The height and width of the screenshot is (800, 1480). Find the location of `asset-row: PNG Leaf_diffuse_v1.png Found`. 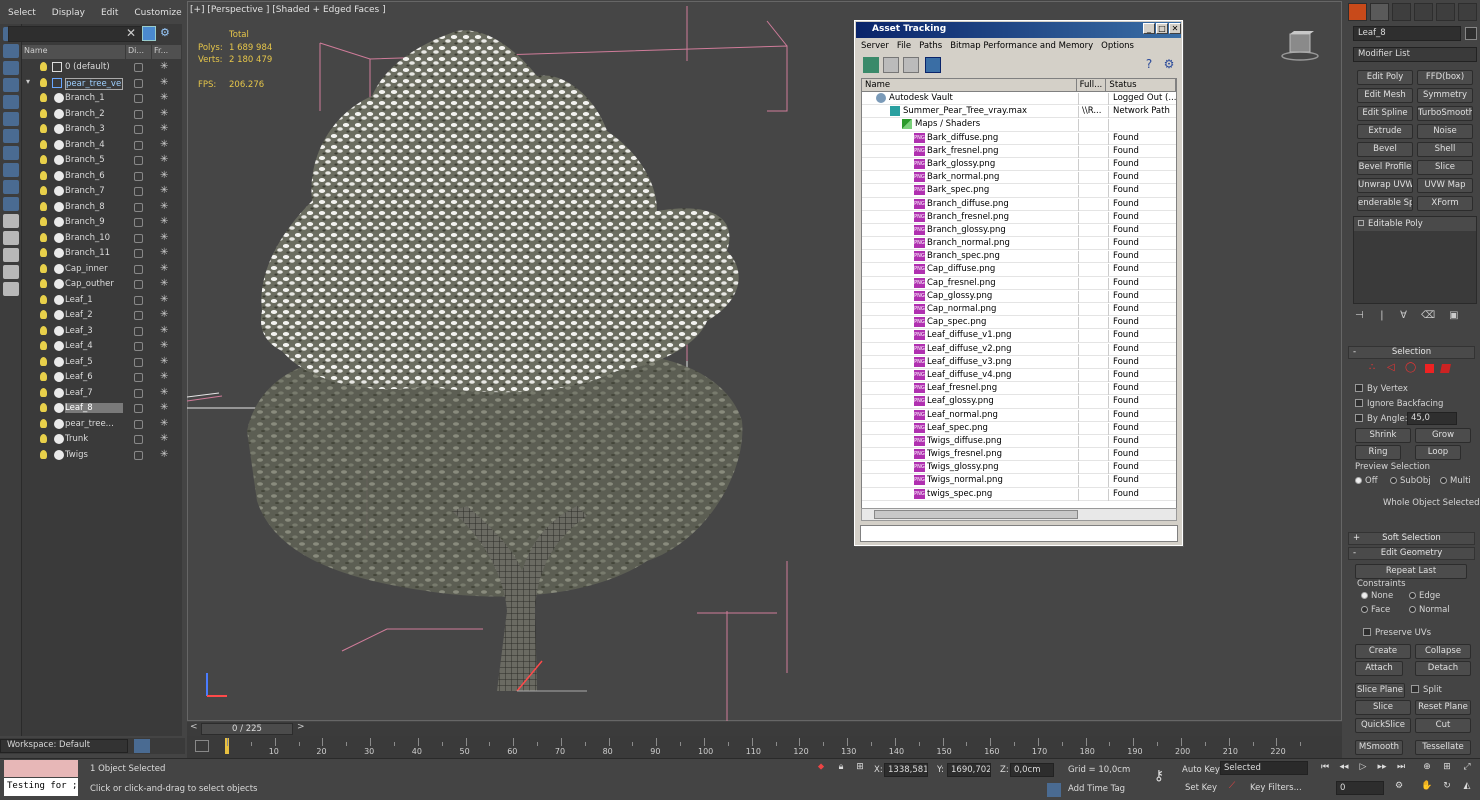

asset-row: PNG Leaf_diffuse_v1.png Found is located at coordinates (1019, 336).